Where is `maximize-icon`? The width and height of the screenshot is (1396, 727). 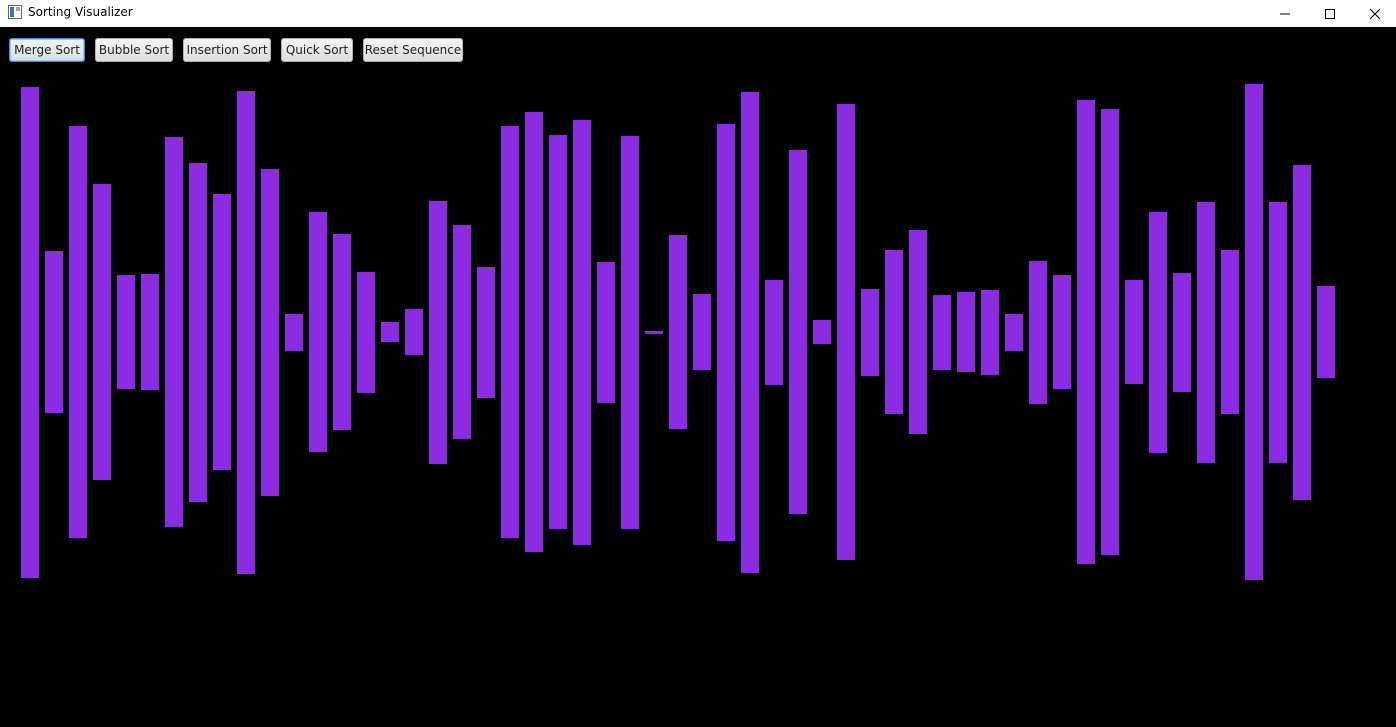
maximize-icon is located at coordinates (1330, 13).